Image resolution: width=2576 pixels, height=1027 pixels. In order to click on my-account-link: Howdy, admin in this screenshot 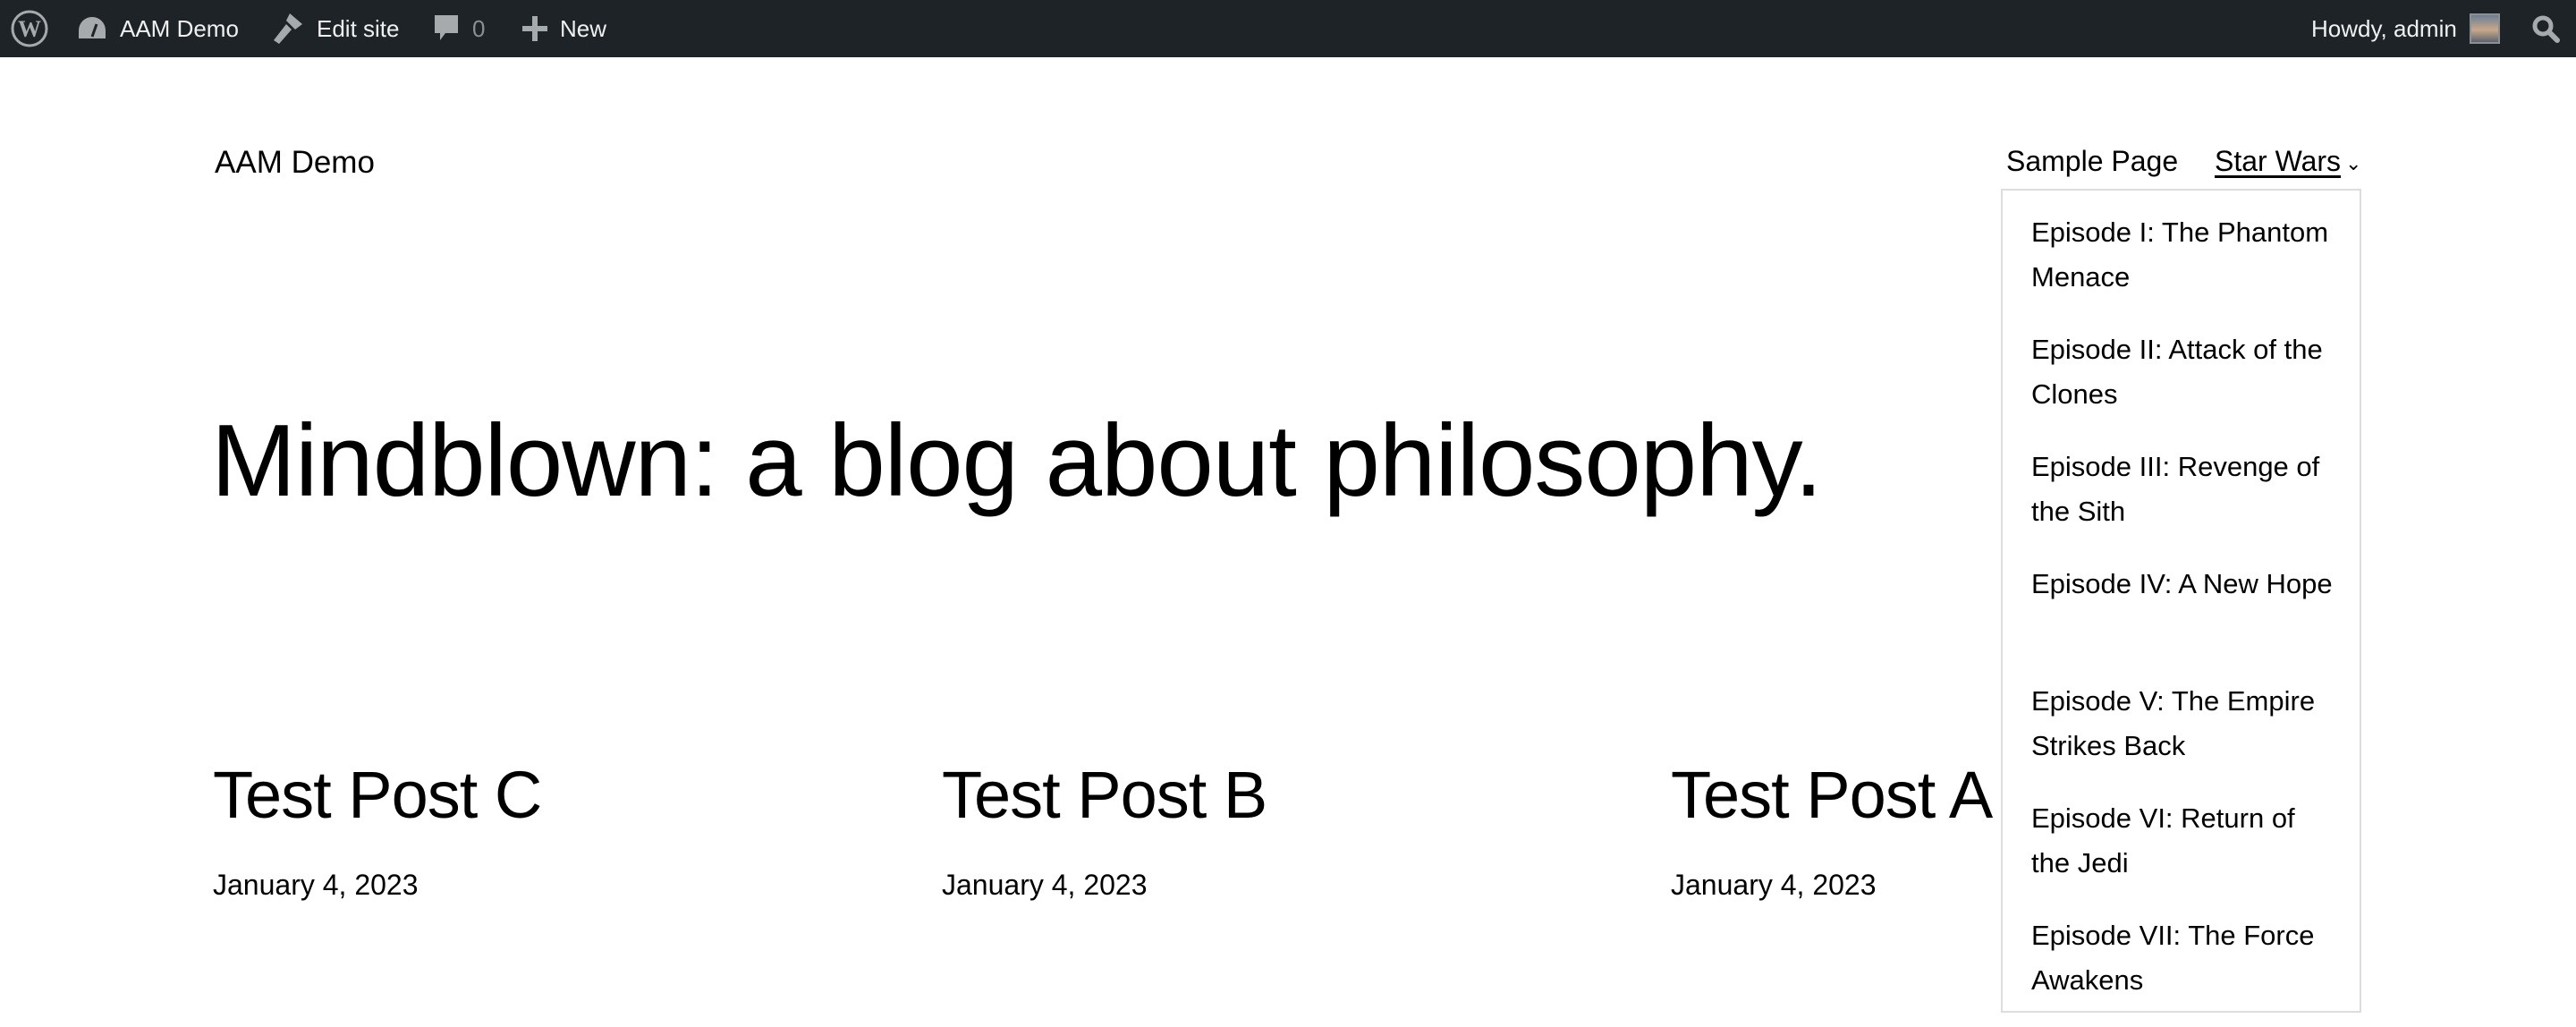, I will do `click(2405, 28)`.